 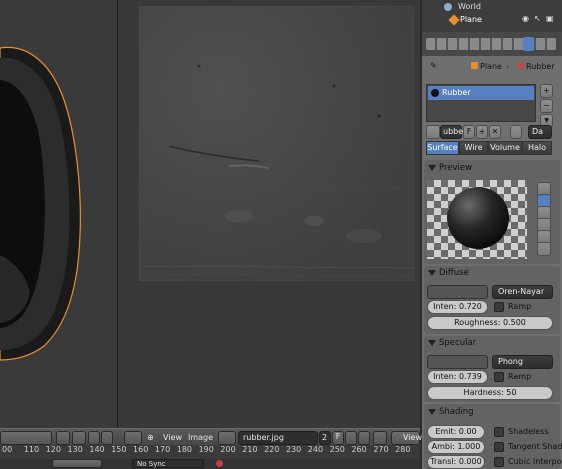 I want to click on pin-context-icon: ✎, so click(x=433, y=65).